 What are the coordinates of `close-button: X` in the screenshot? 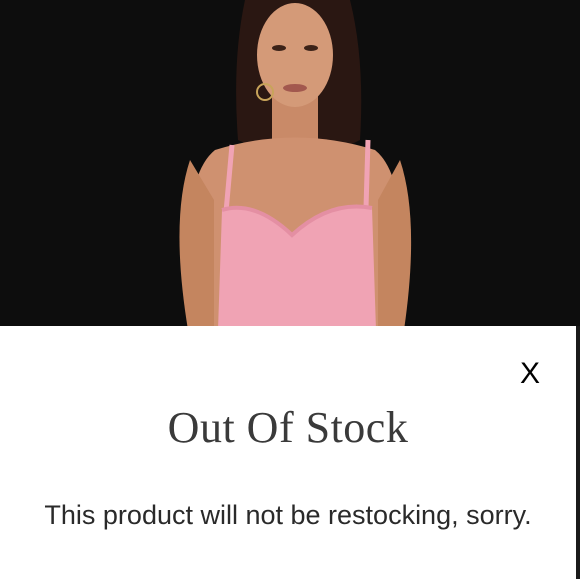 It's located at (530, 374).